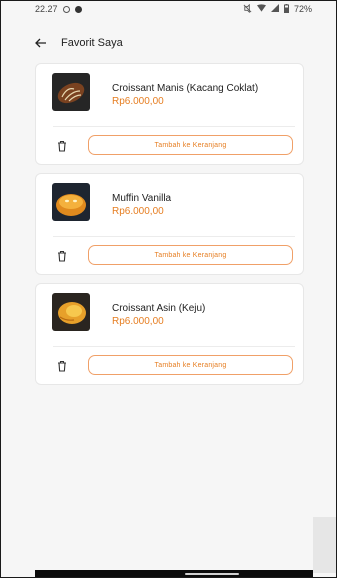 This screenshot has height=580, width=339. Describe the element at coordinates (141, 198) in the screenshot. I see `product-name: Muffin Vanilla` at that location.